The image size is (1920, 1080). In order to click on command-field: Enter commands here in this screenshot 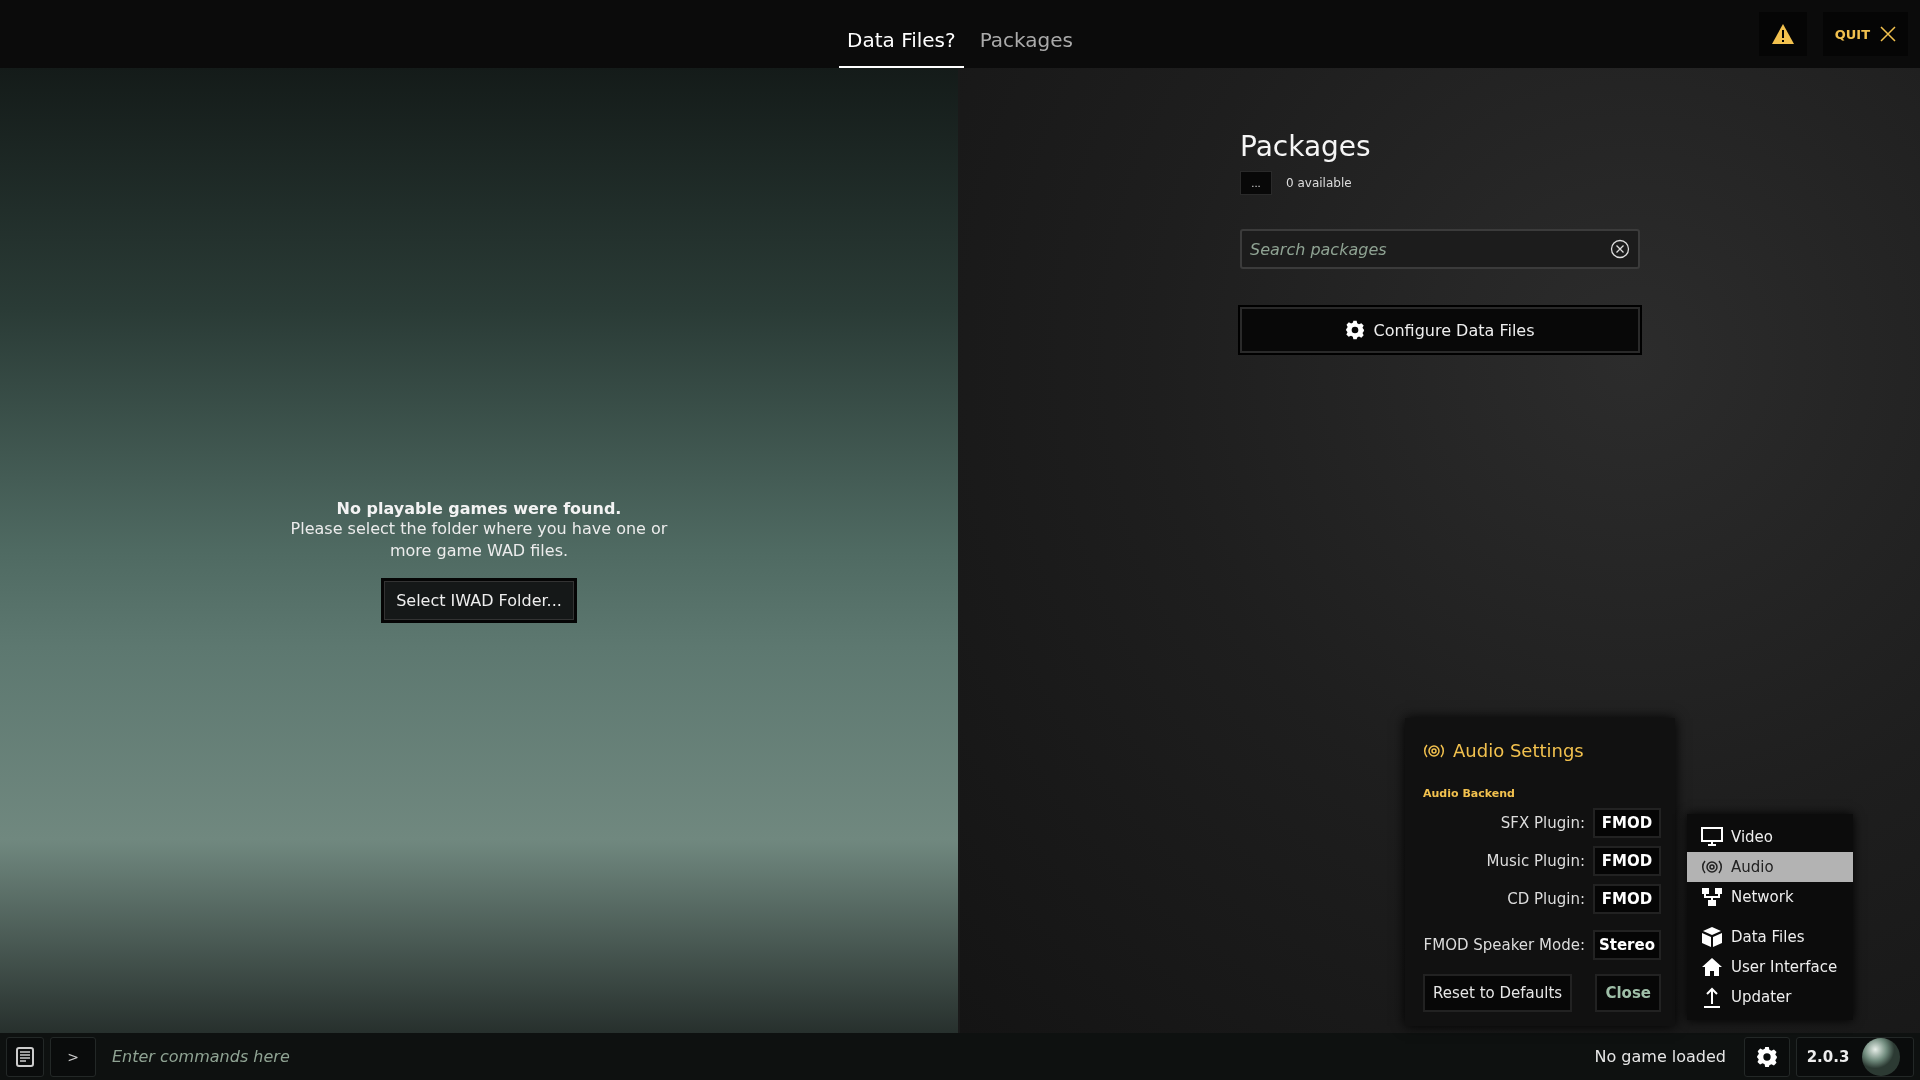, I will do `click(845, 1056)`.